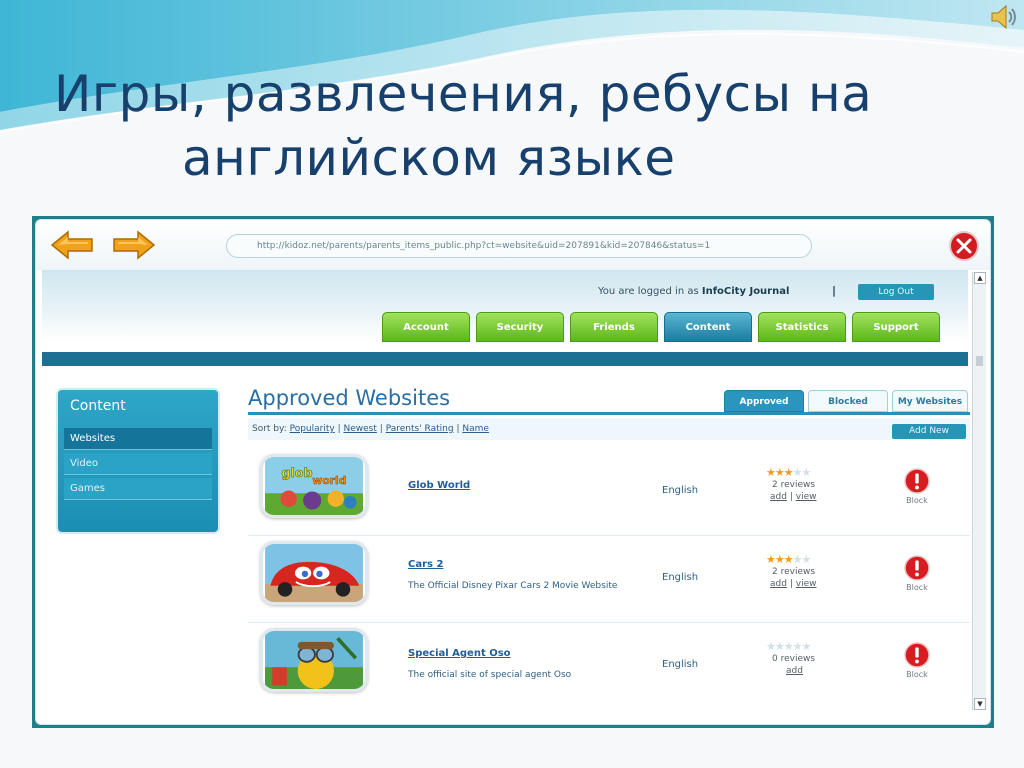 Image resolution: width=1024 pixels, height=768 pixels. Describe the element at coordinates (429, 158) in the screenshot. I see `slide-title-line2: английском языке` at that location.